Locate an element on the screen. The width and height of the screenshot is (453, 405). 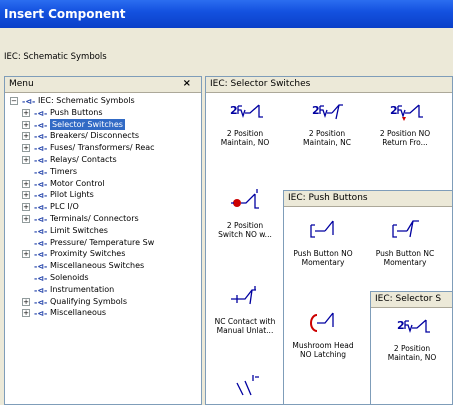
tree-item: + -⊲- Pilot Lights is located at coordinates (103, 195).